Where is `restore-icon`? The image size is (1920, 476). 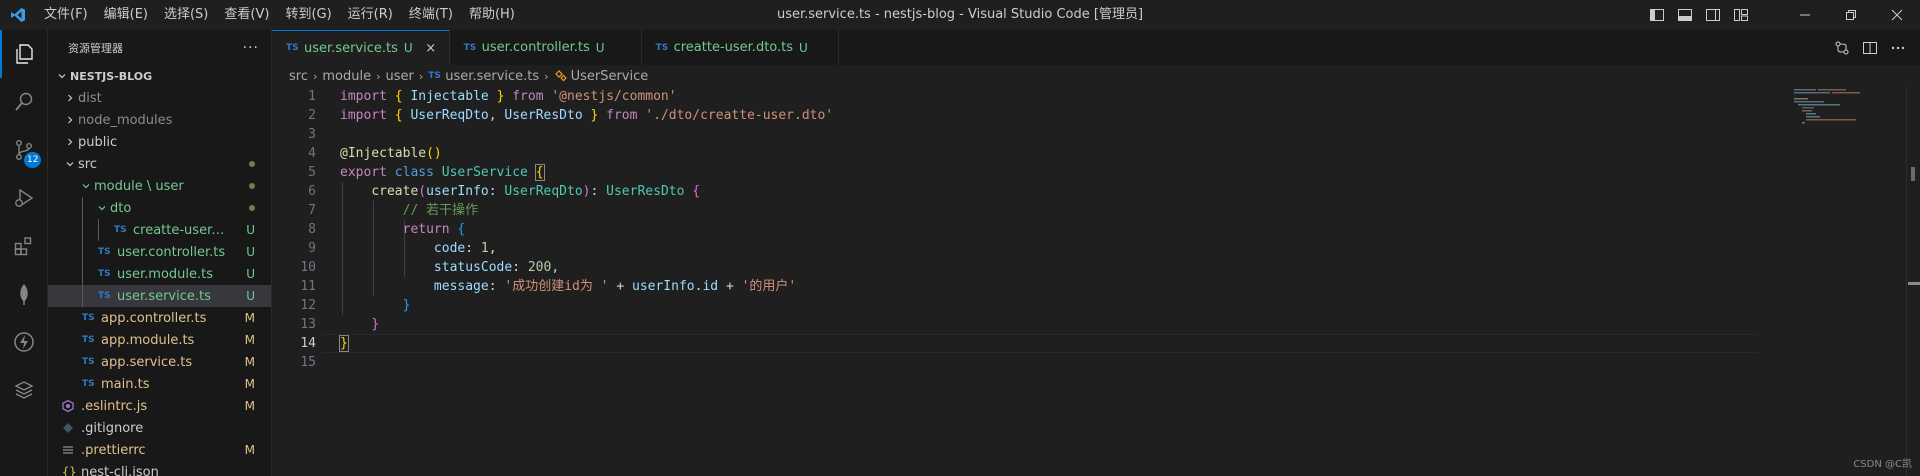 restore-icon is located at coordinates (1851, 15).